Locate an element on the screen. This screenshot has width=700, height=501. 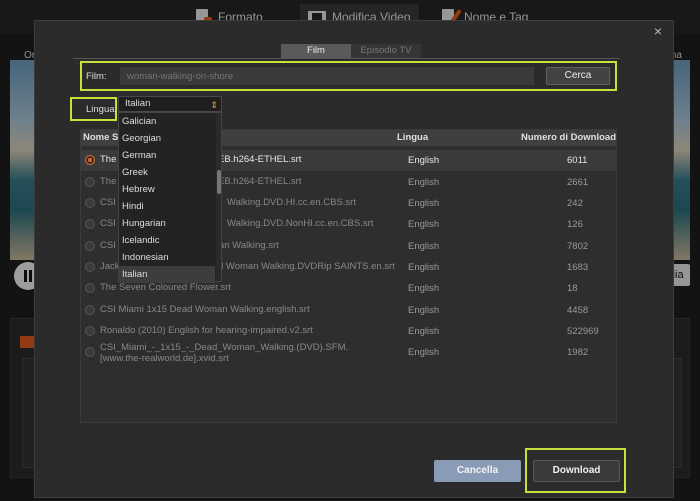
film-label: Film: is located at coordinates (96, 76).